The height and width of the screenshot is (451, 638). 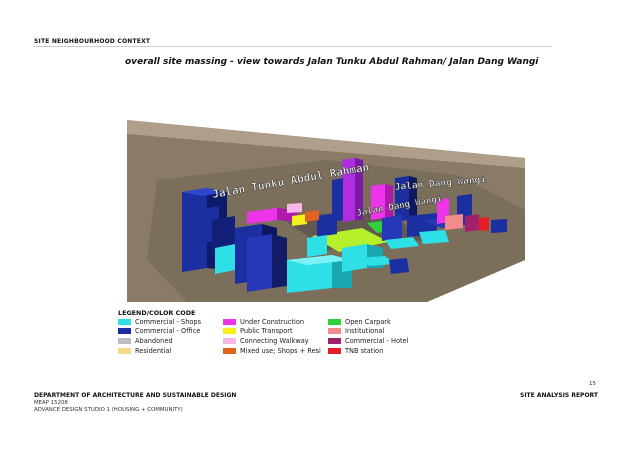 I want to click on legend-item: Residential, so click(x=159, y=351).